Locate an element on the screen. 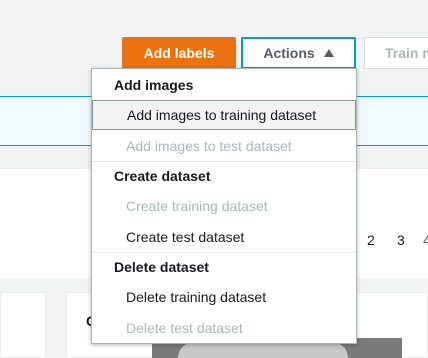 The width and height of the screenshot is (428, 358). actions-dropdown-button: Actions is located at coordinates (298, 53).